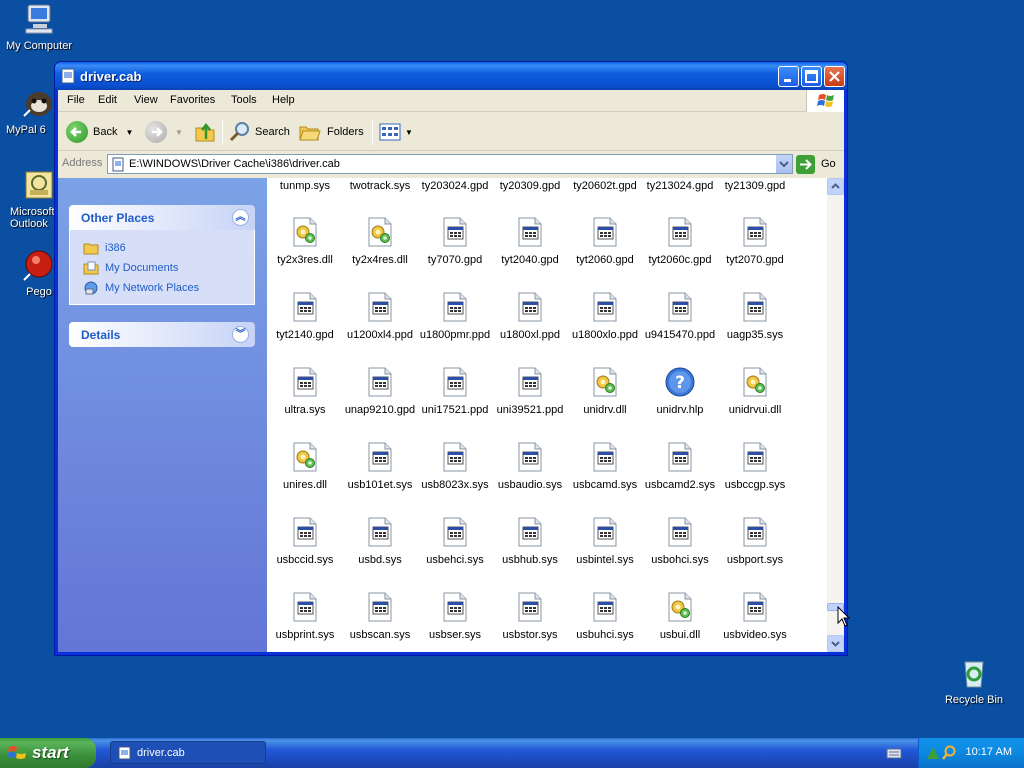  Describe the element at coordinates (205, 132) in the screenshot. I see `up-folder-button` at that location.